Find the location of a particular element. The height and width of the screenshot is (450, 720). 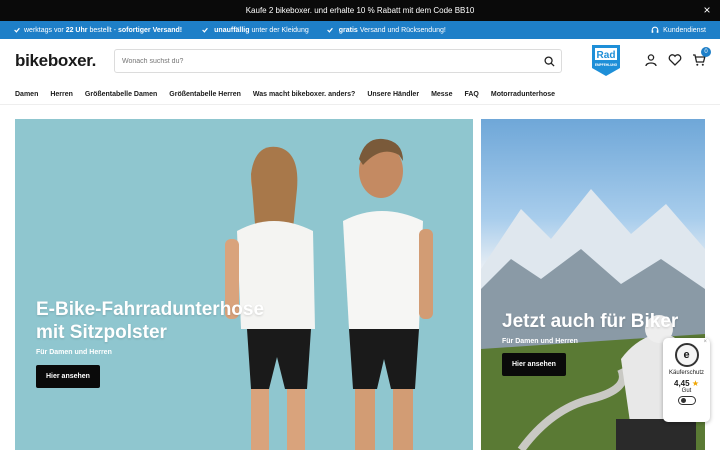

search-icon is located at coordinates (549, 61).